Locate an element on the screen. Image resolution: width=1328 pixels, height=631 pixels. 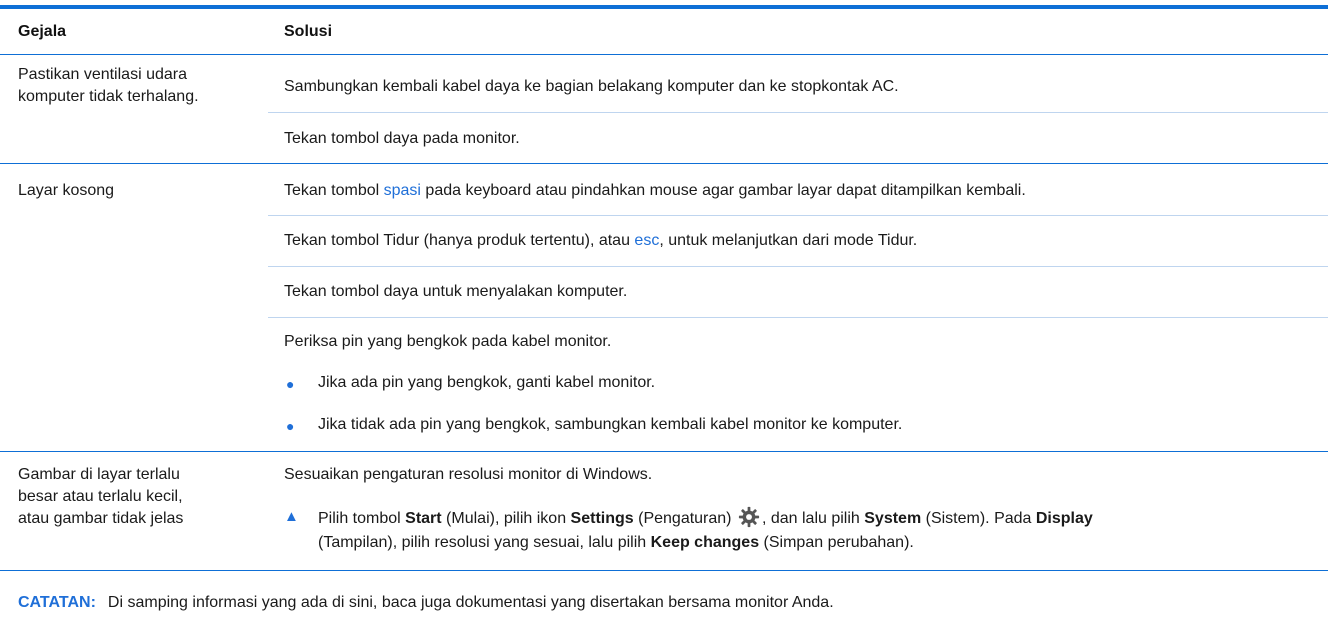
symptom-resolution-line1: Gambar di layar terlalu is located at coordinates (99, 474).